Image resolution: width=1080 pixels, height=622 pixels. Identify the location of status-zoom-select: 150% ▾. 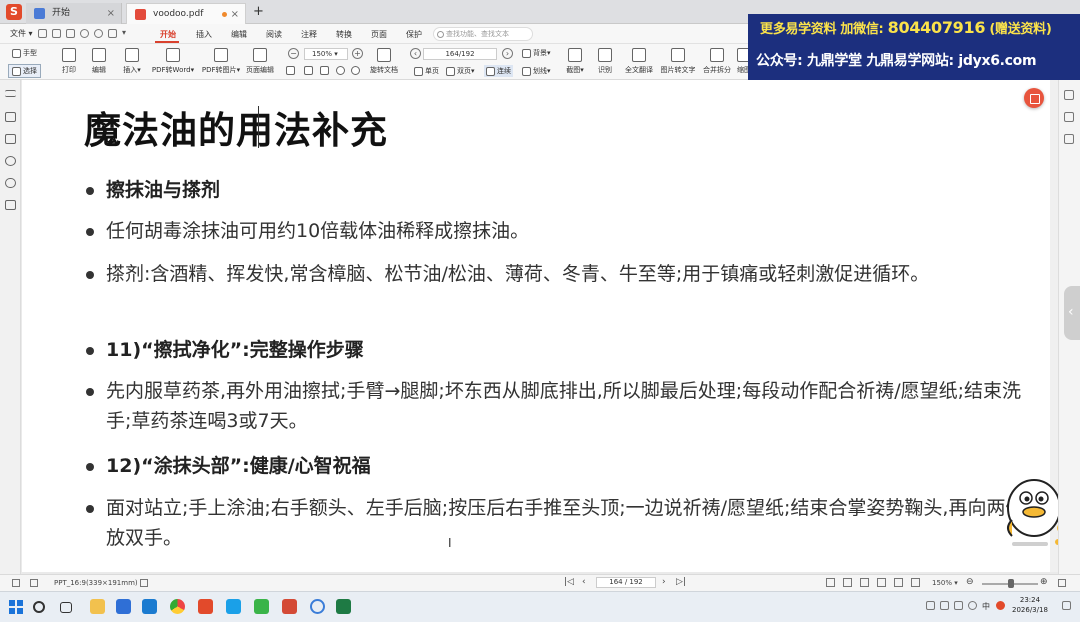
(945, 583).